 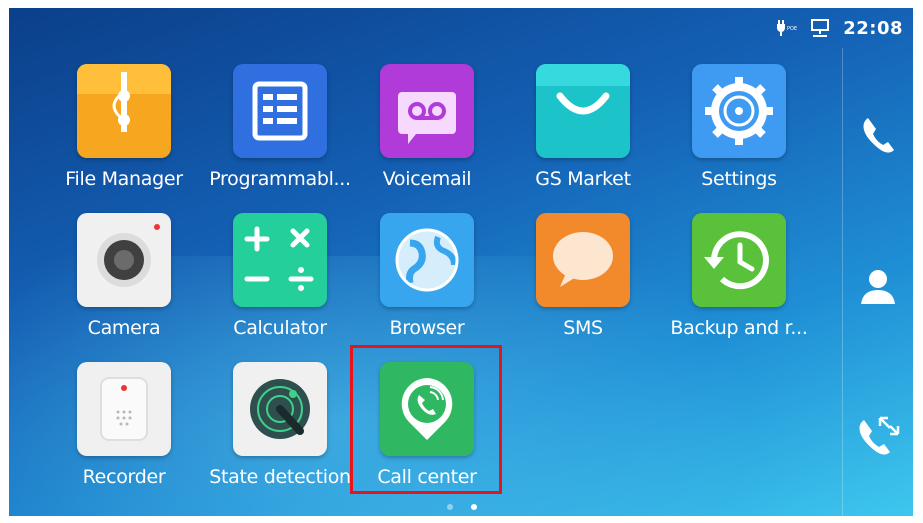 I want to click on app-label: Voicemail, so click(x=427, y=179).